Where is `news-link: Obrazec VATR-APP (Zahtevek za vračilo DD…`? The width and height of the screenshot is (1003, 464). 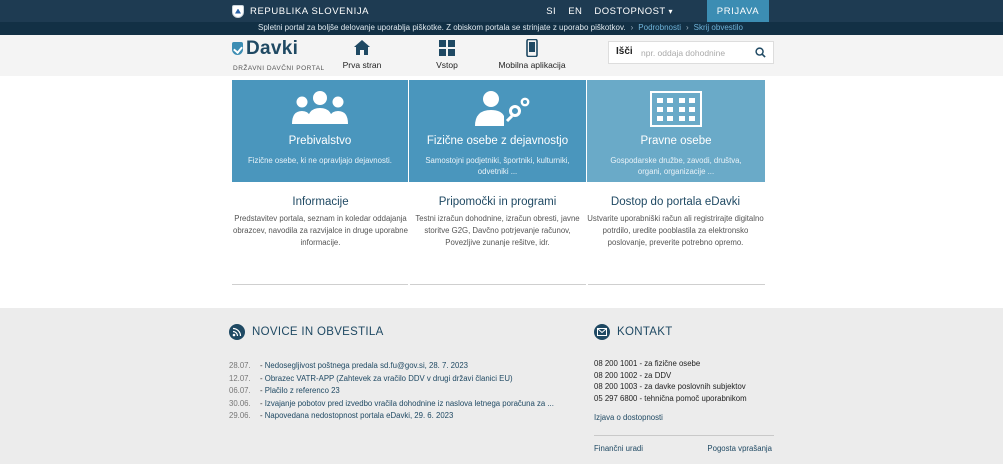
news-link: Obrazec VATR-APP (Zahtevek za vračilo DD… is located at coordinates (389, 378).